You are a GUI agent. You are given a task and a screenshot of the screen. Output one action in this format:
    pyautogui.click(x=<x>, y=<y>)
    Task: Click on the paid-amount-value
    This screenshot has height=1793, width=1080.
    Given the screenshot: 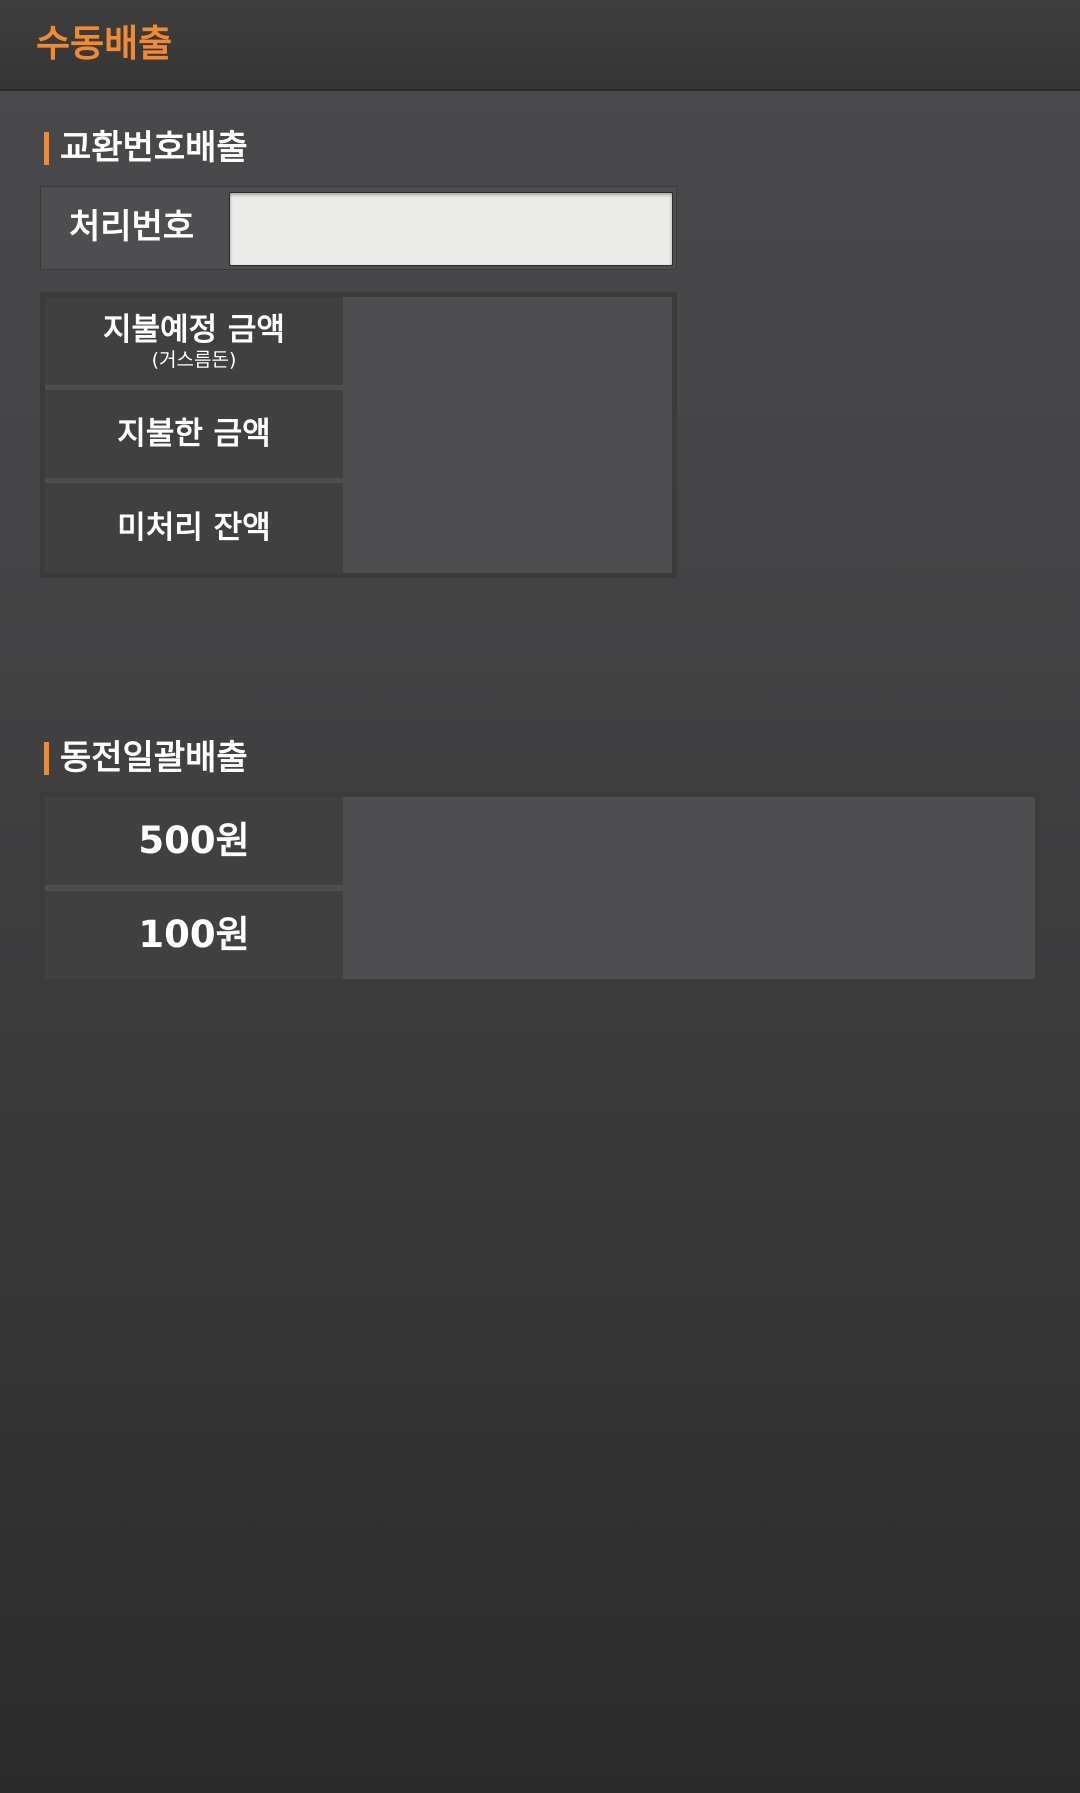 What is the action you would take?
    pyautogui.click(x=510, y=434)
    